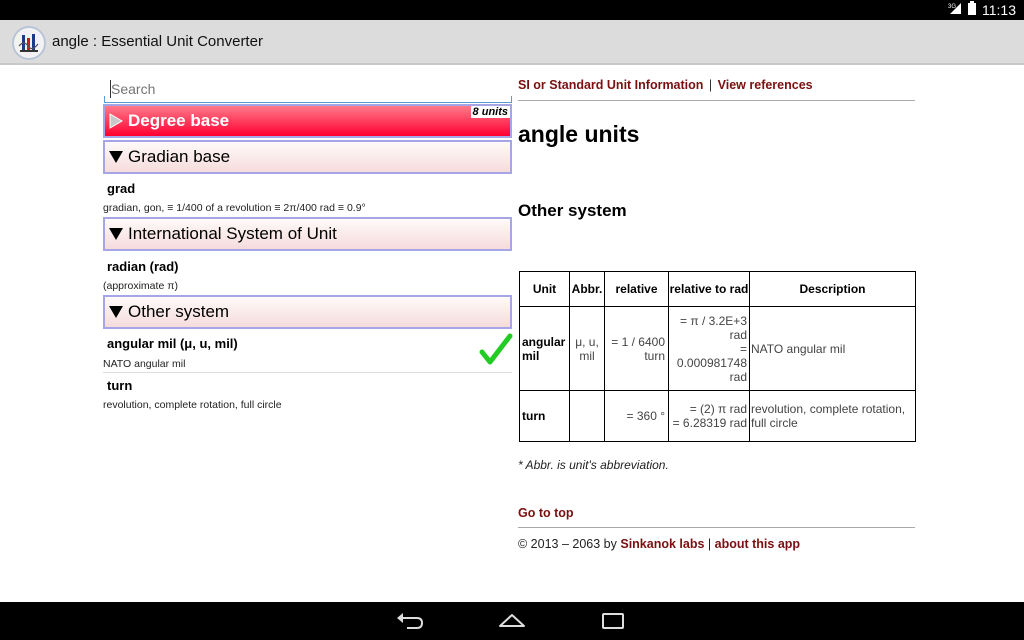  What do you see at coordinates (579, 134) in the screenshot?
I see `page-heading: angle units` at bounding box center [579, 134].